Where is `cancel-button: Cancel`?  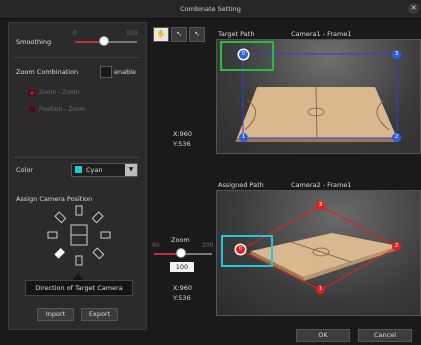
cancel-button: Cancel is located at coordinates (385, 335).